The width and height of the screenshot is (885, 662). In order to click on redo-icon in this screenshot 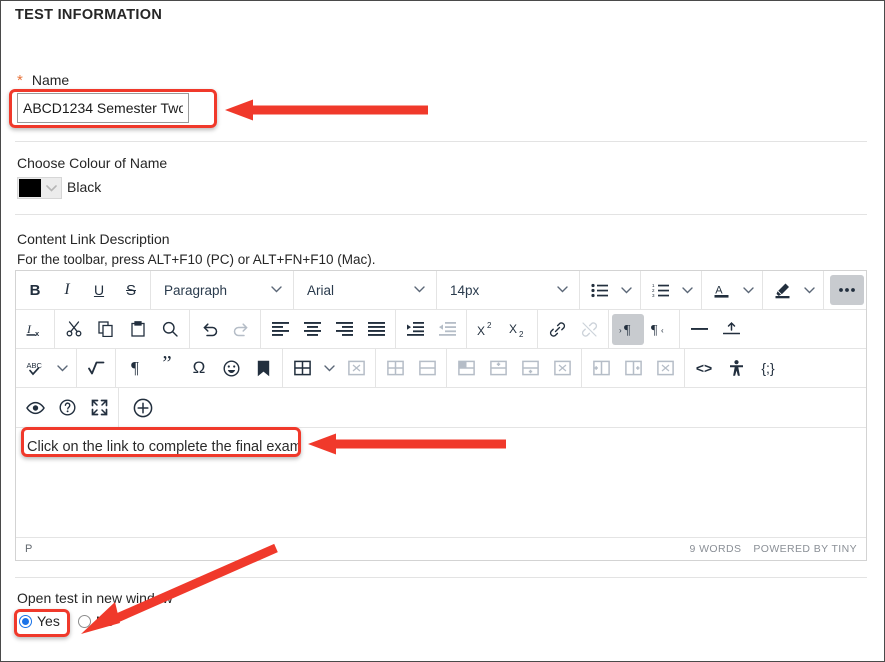, I will do `click(241, 329)`.